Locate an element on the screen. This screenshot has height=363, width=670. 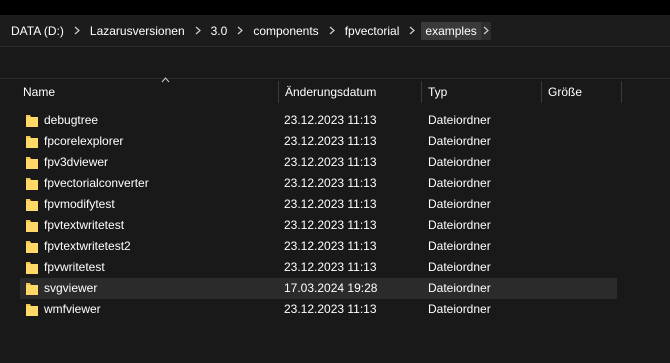
column-header-size-label: Größe is located at coordinates (565, 92).